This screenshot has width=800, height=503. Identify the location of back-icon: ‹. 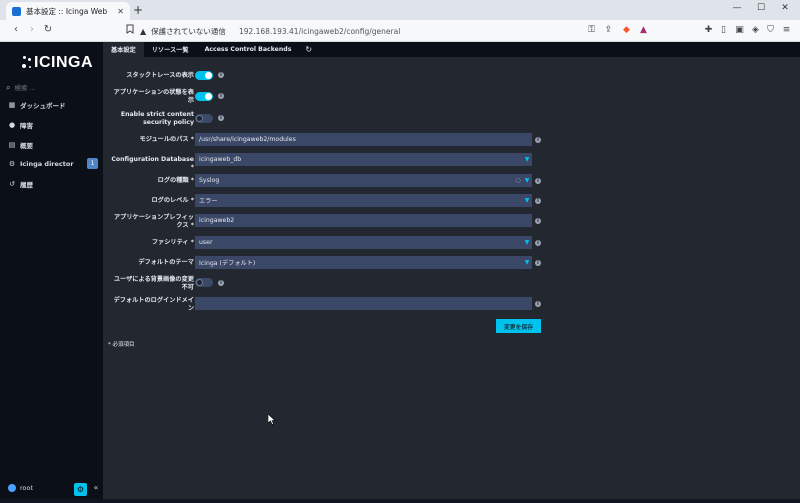
(16, 29).